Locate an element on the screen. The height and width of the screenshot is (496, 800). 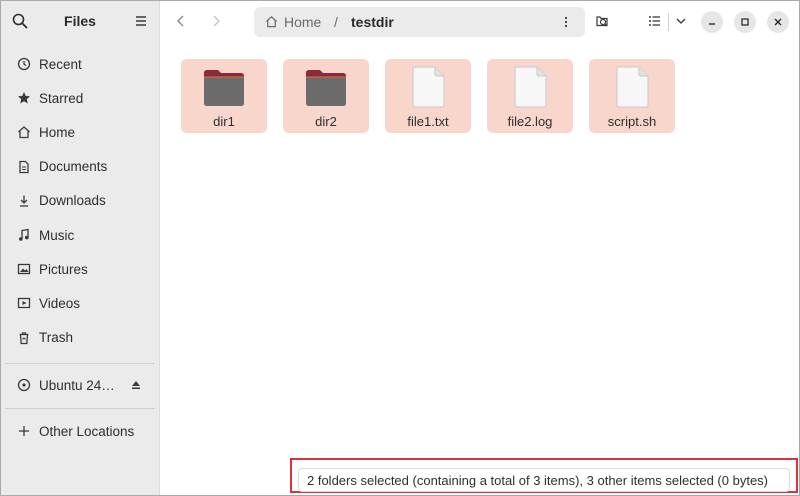
file-name: file1.txt is located at coordinates (428, 121).